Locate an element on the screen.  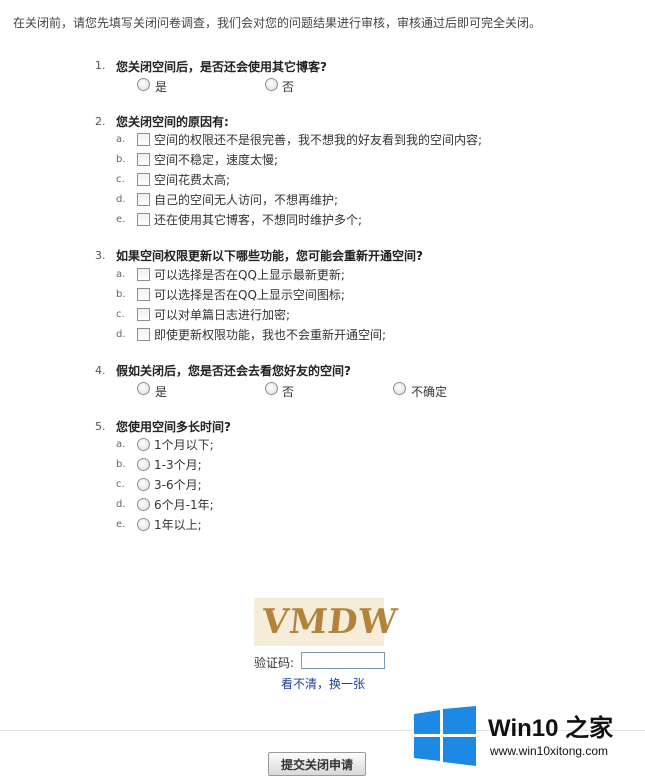
option-label: 空间花费太高; is located at coordinates (192, 180).